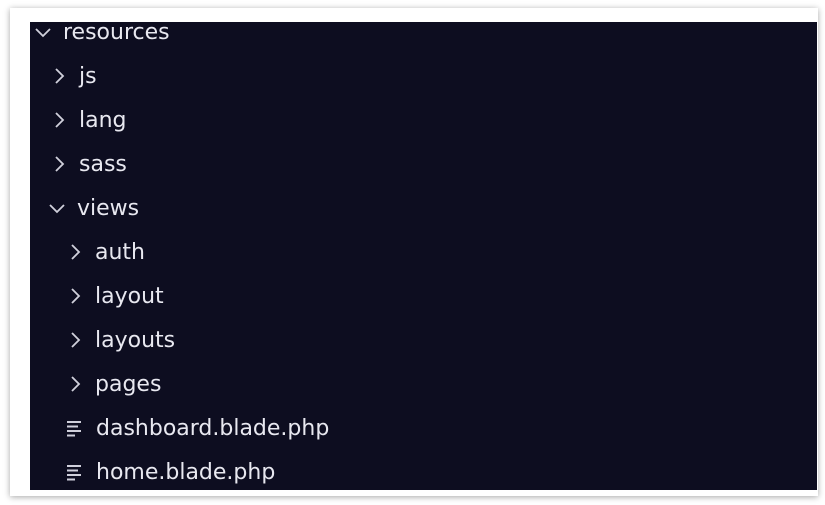 The width and height of the screenshot is (825, 505). I want to click on tree-item-label: resources, so click(116, 33).